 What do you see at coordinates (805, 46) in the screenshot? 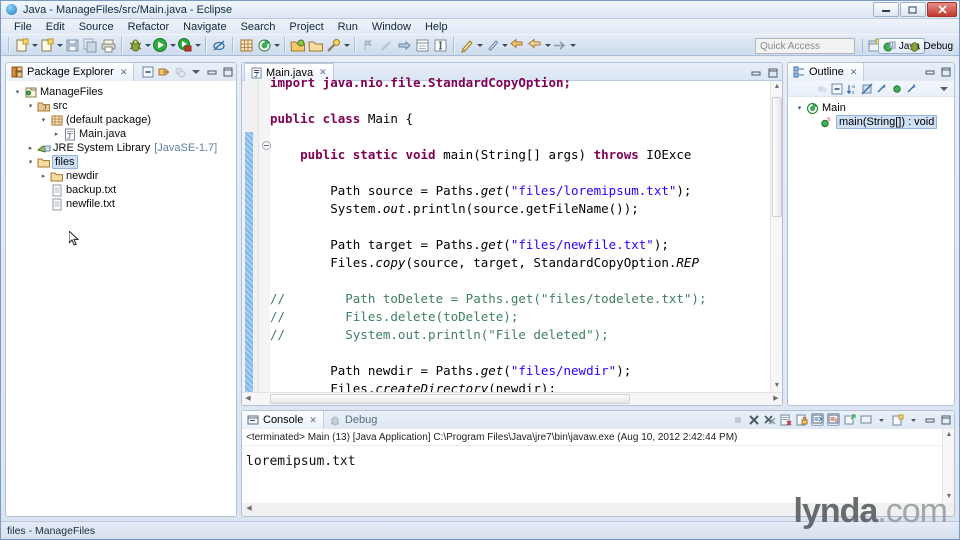
I see `quick-access-input: Quick Access` at bounding box center [805, 46].